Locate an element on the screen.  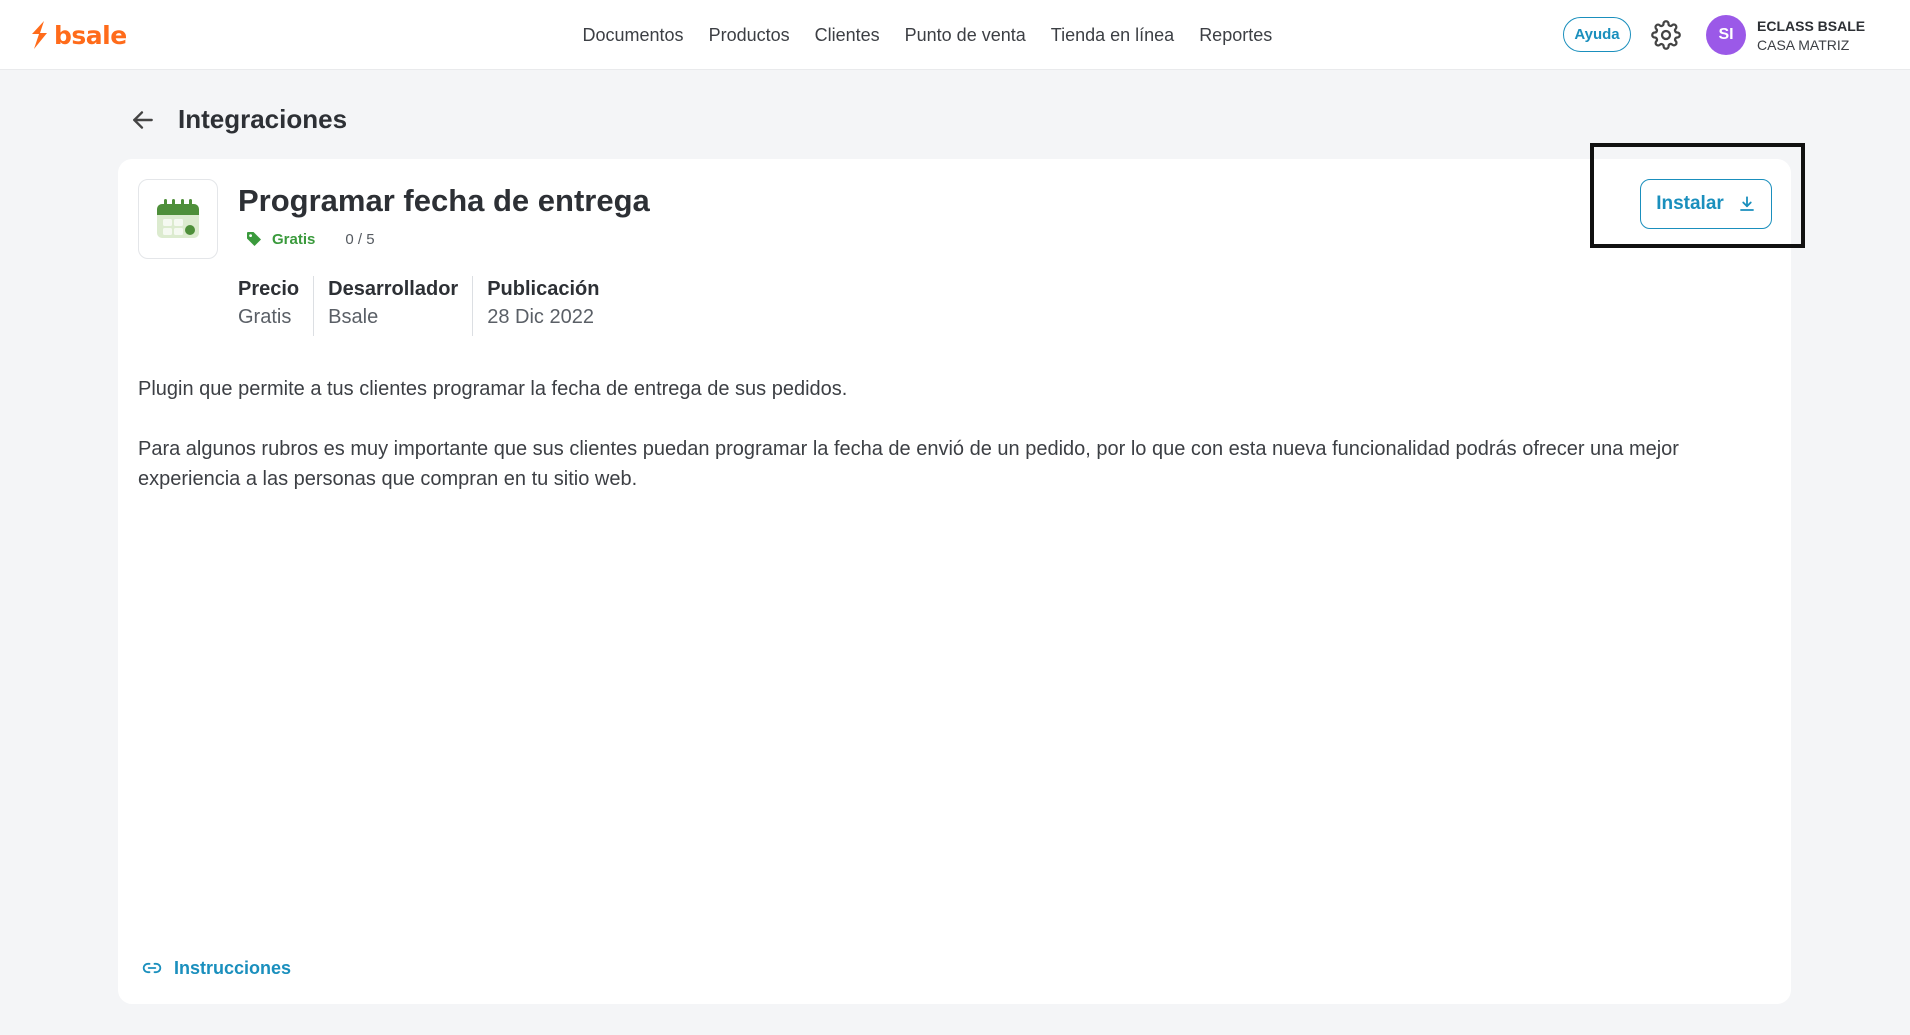
info-head: Precio is located at coordinates (269, 289).